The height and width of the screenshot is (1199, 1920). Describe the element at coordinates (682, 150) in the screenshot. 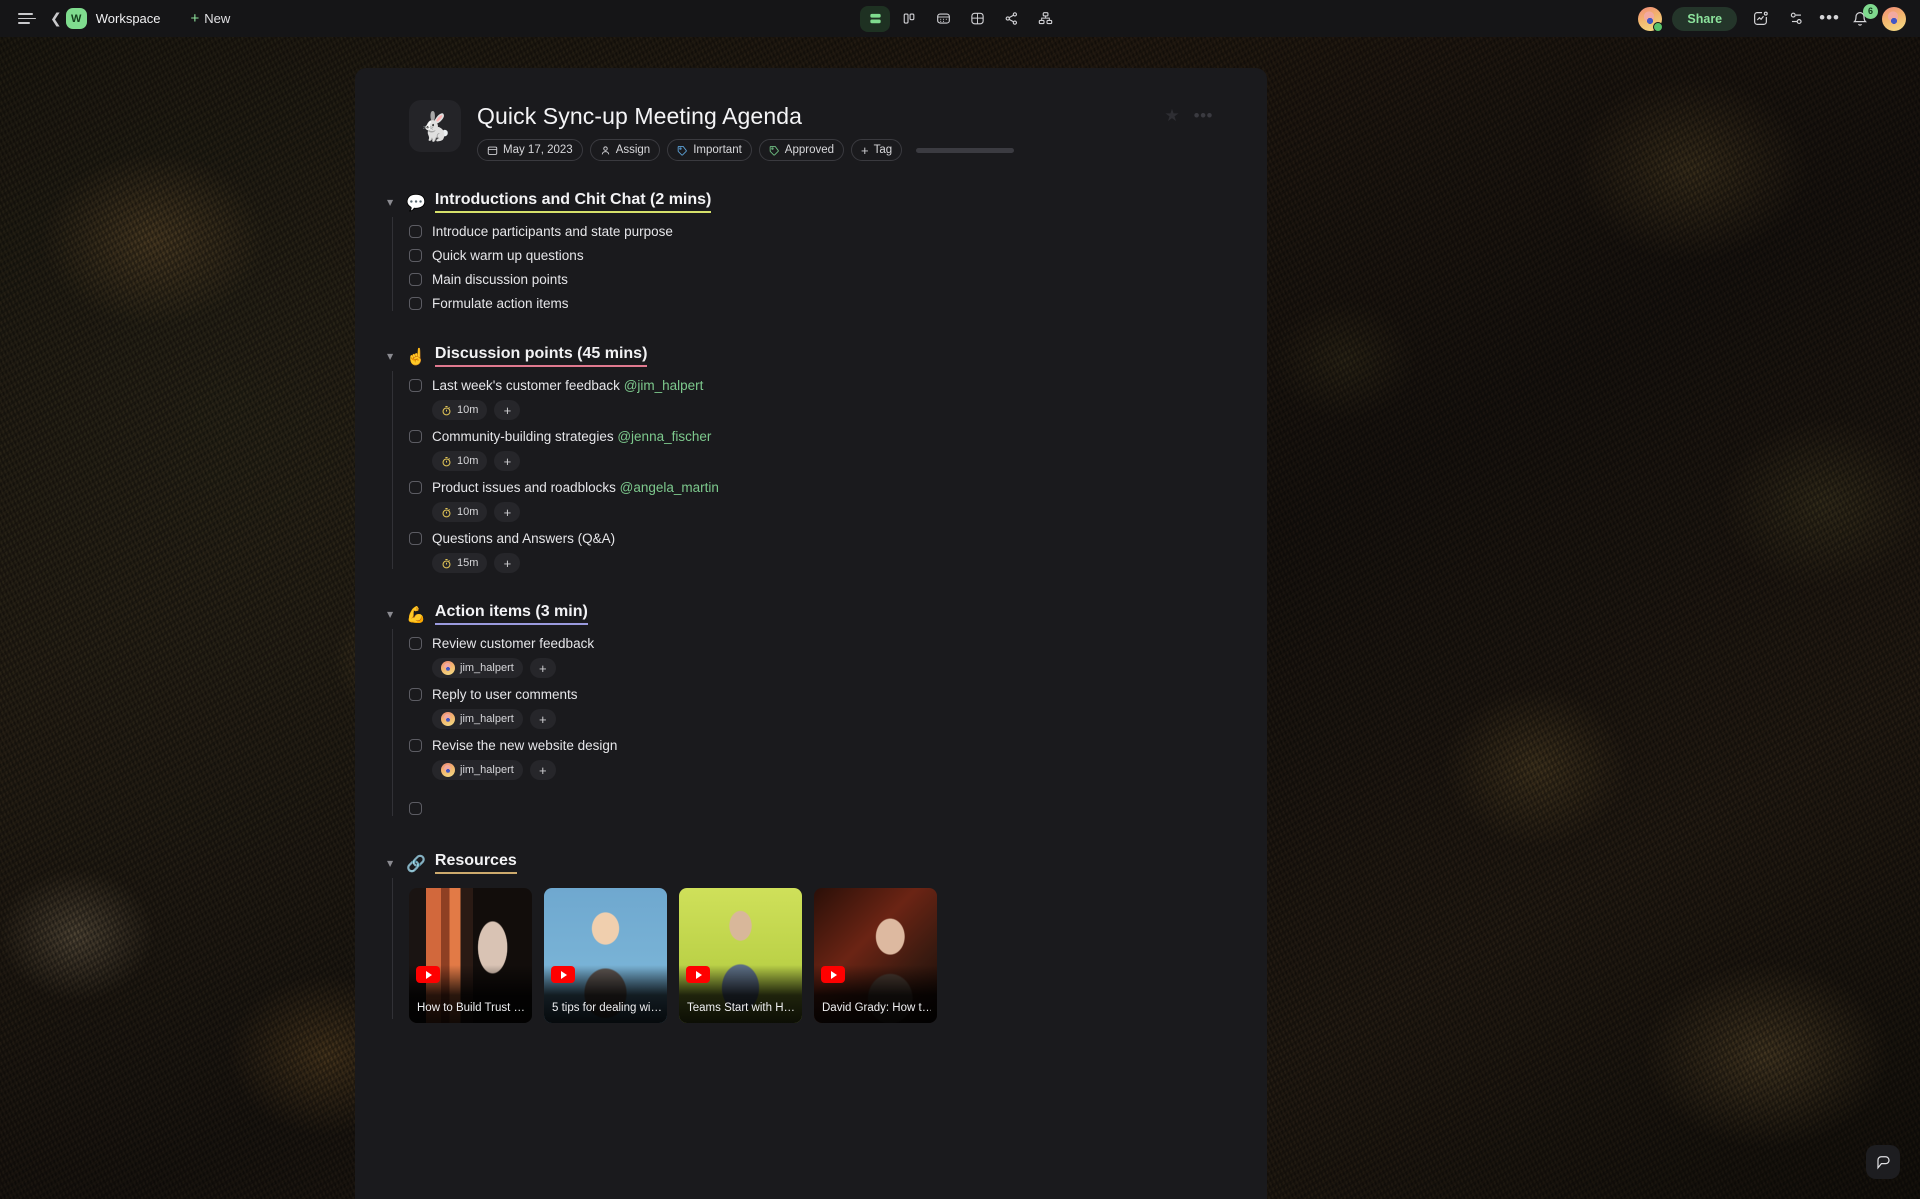

I see `tag-icon` at that location.